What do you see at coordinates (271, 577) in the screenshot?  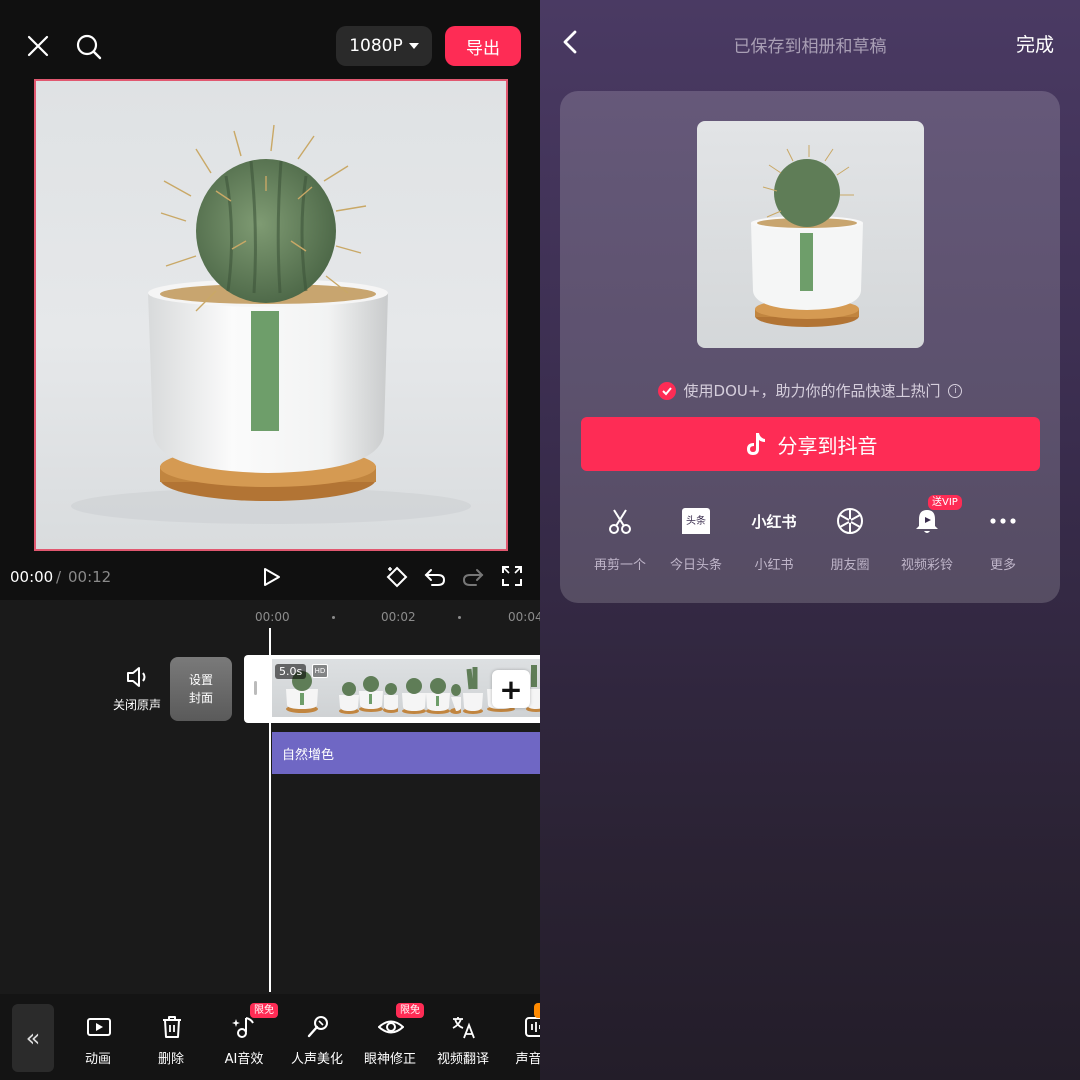 I see `play-icon` at bounding box center [271, 577].